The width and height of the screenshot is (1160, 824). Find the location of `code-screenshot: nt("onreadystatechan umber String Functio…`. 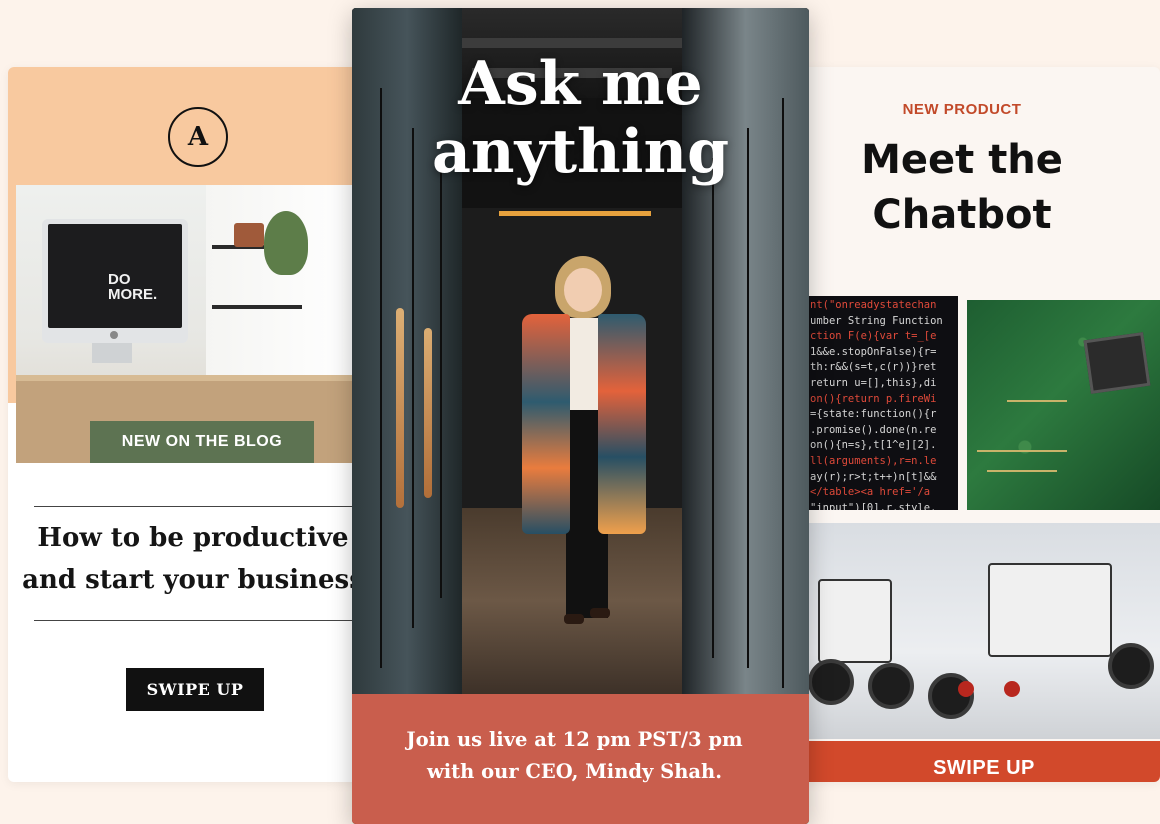

code-screenshot: nt("onreadystatechan umber String Functio… is located at coordinates (883, 403).